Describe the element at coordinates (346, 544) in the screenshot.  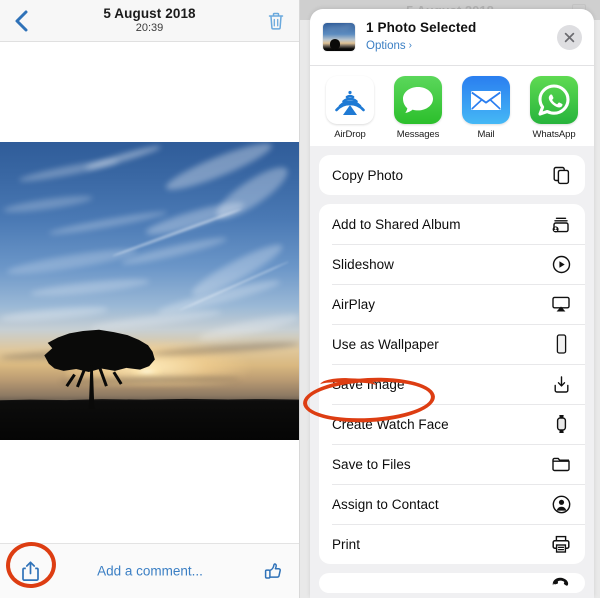
I see `action-label: Print` at that location.